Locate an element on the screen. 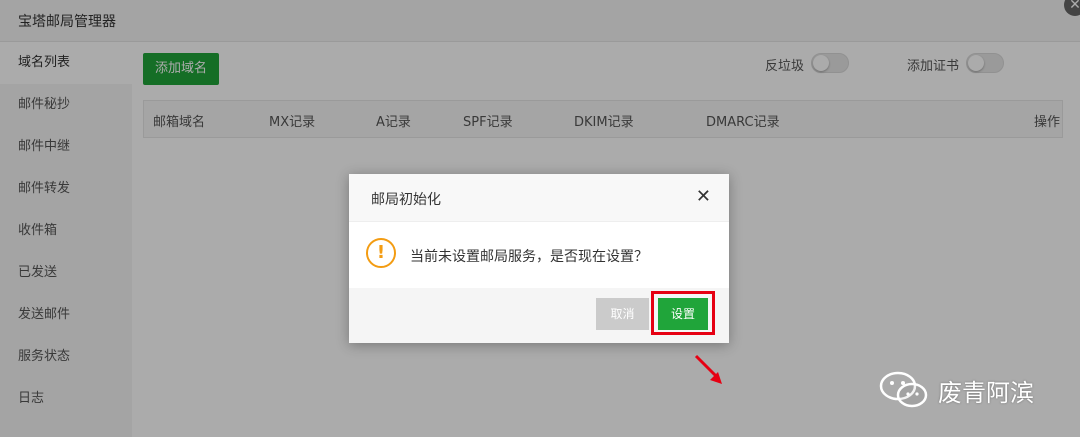 This screenshot has width=1080, height=437. watermark-text: 废青阿滨 is located at coordinates (986, 392).